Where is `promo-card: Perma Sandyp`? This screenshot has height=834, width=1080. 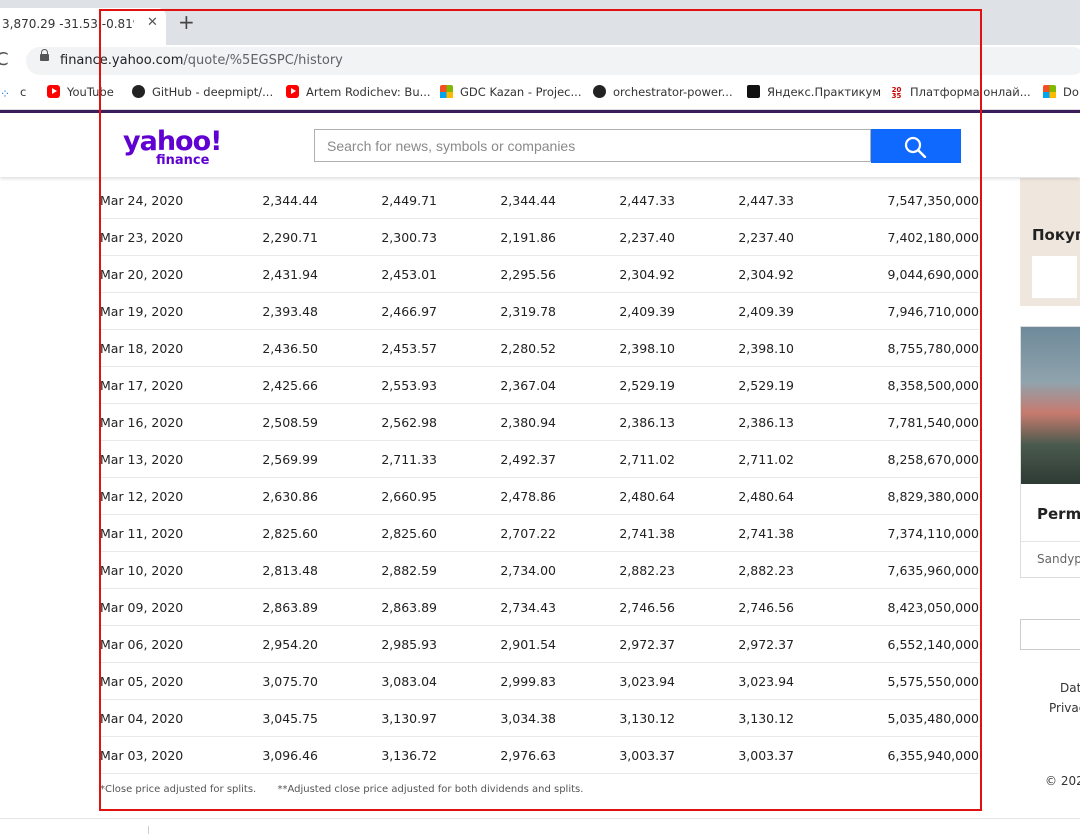 promo-card: Perma Sandyp is located at coordinates (1050, 452).